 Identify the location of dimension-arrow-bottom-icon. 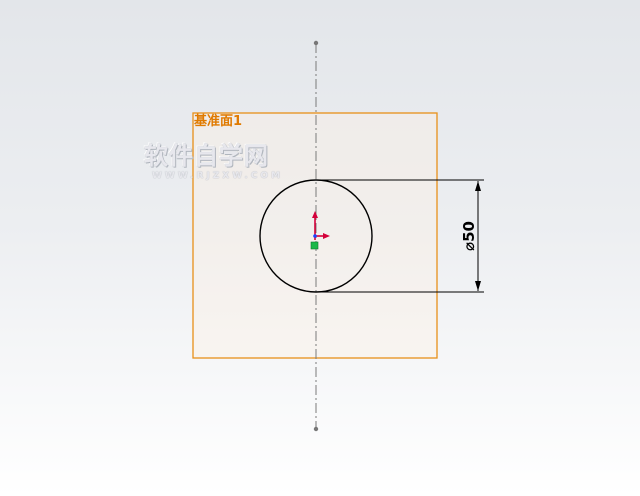
(478, 286).